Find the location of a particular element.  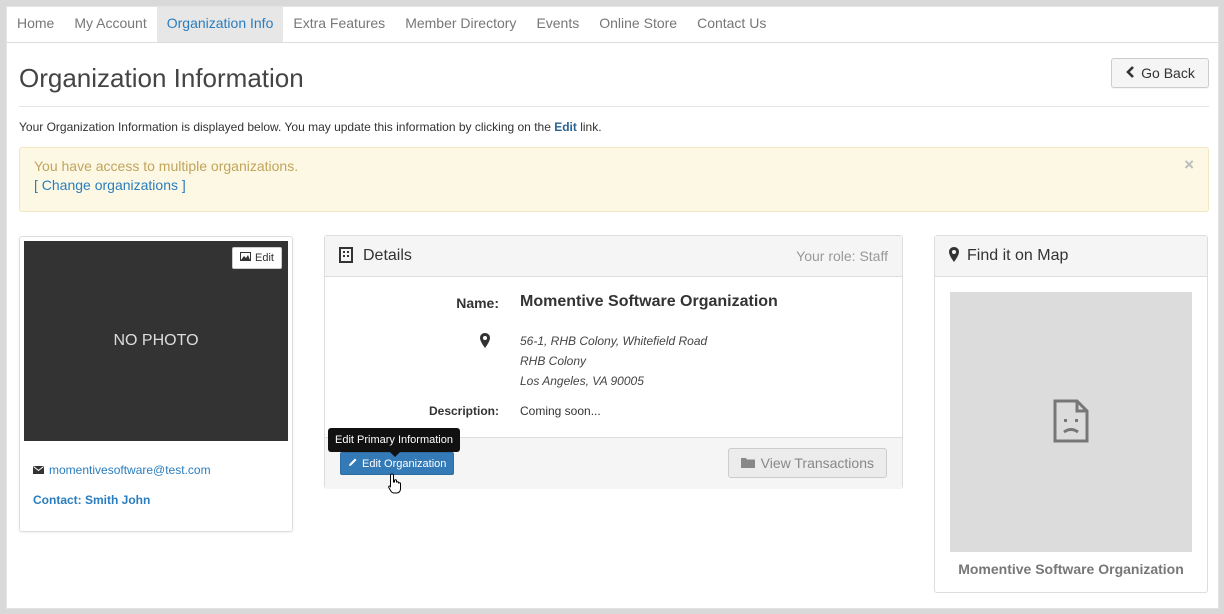

title-divider is located at coordinates (614, 106).